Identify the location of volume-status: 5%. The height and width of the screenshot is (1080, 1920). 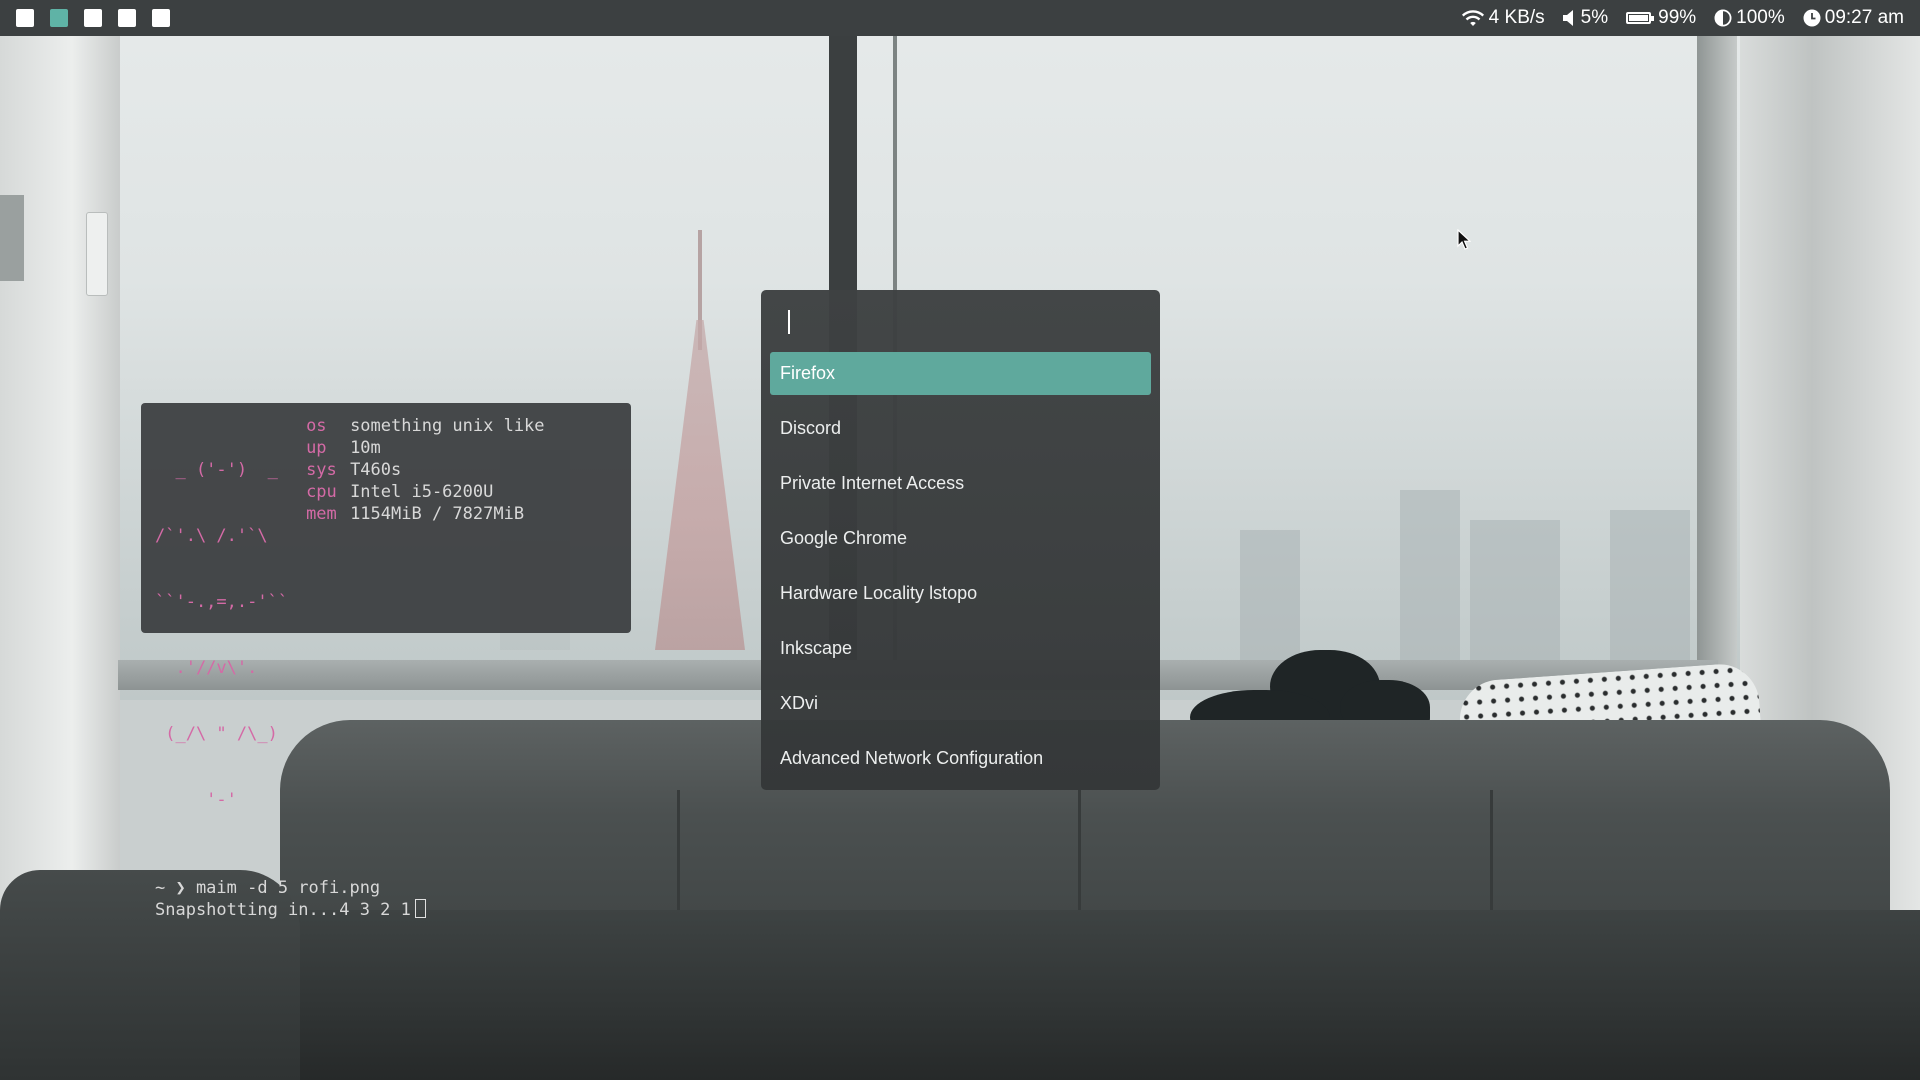
(1585, 18).